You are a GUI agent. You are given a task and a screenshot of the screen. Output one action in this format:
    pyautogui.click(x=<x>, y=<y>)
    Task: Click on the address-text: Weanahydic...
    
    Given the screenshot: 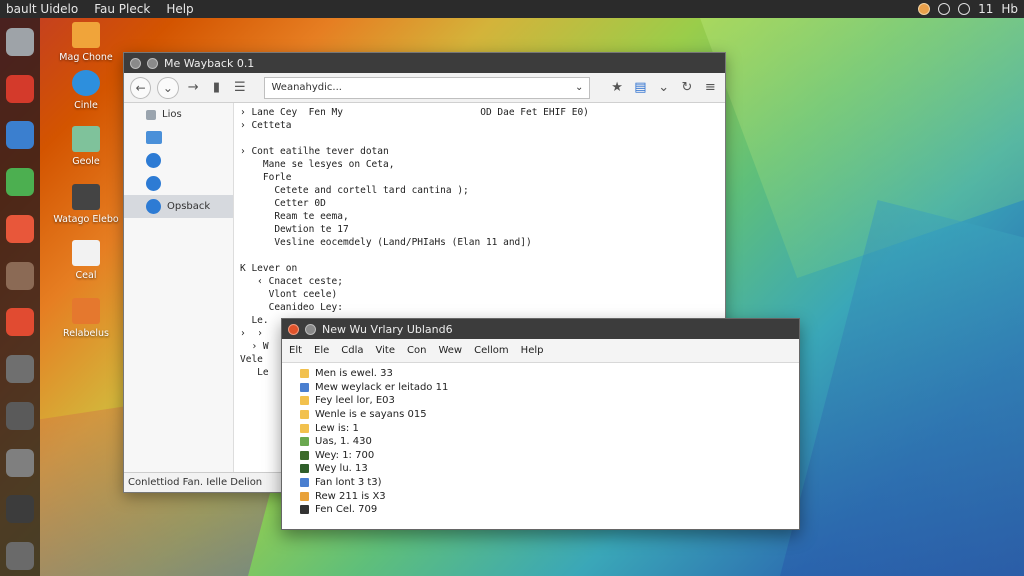 What is the action you would take?
    pyautogui.click(x=306, y=87)
    